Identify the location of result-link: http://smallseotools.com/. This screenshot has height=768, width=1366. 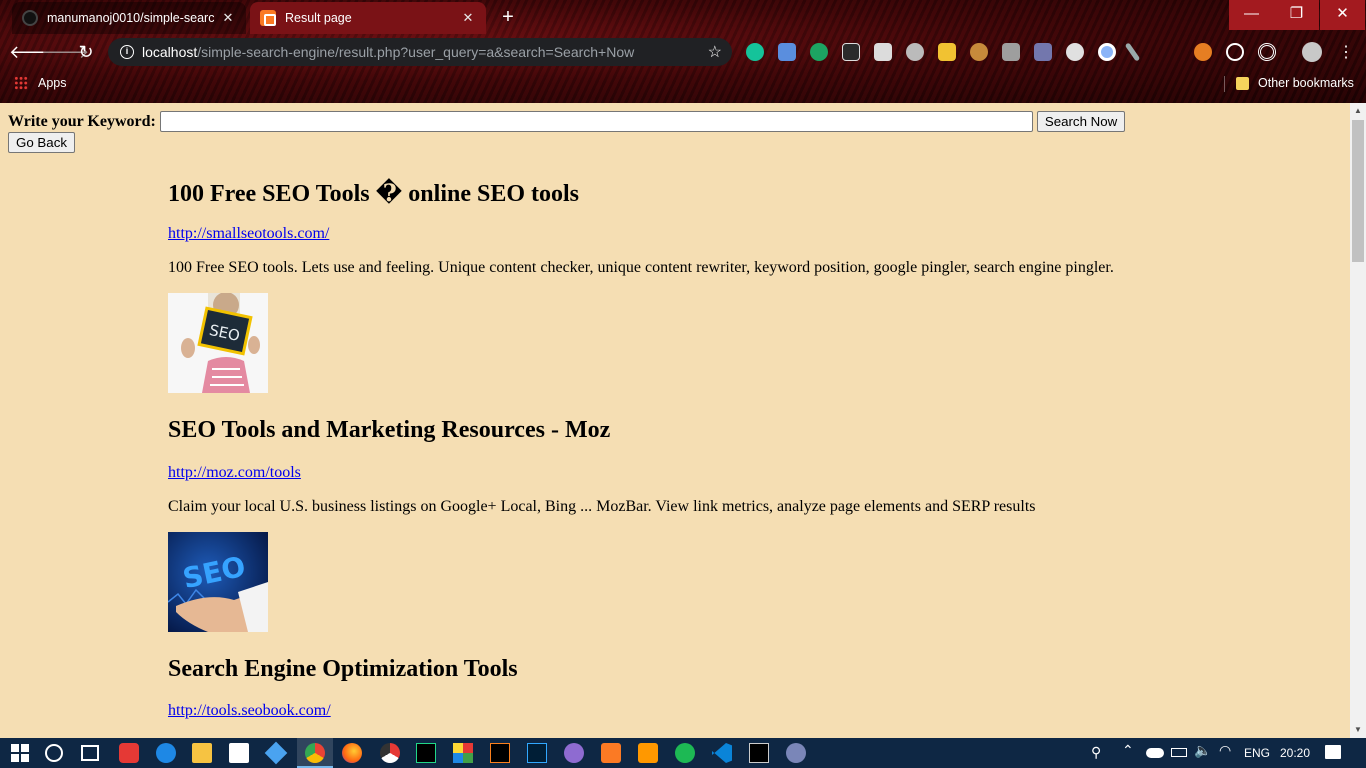
(248, 234).